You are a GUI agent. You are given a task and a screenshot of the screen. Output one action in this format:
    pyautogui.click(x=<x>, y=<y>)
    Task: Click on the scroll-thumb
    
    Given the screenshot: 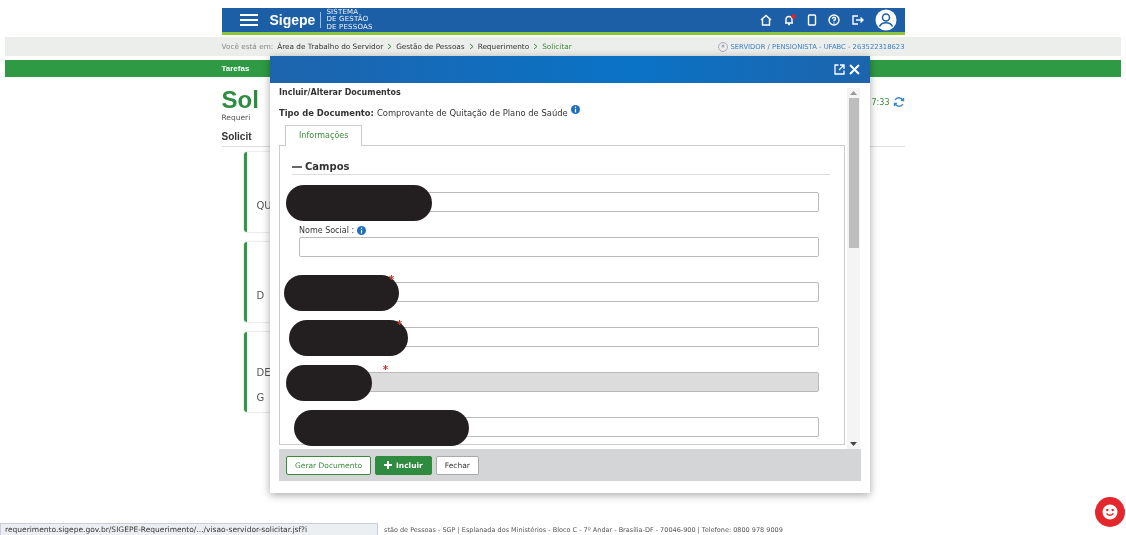 What is the action you would take?
    pyautogui.click(x=853, y=173)
    